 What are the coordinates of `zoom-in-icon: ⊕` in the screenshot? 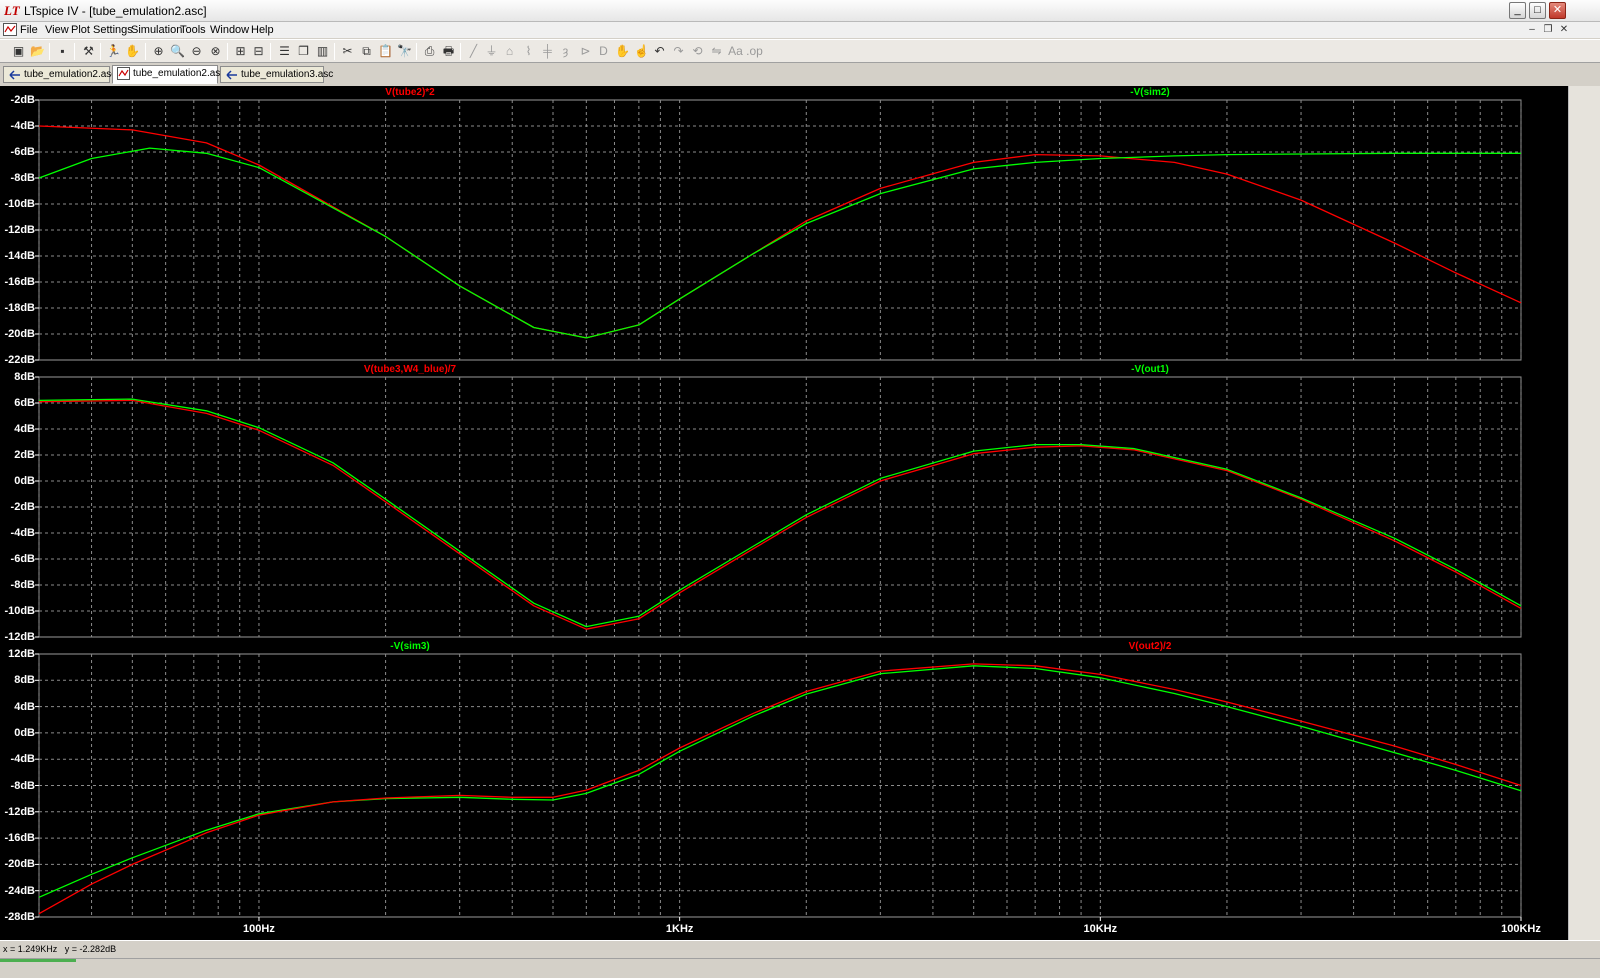 It's located at (158, 51).